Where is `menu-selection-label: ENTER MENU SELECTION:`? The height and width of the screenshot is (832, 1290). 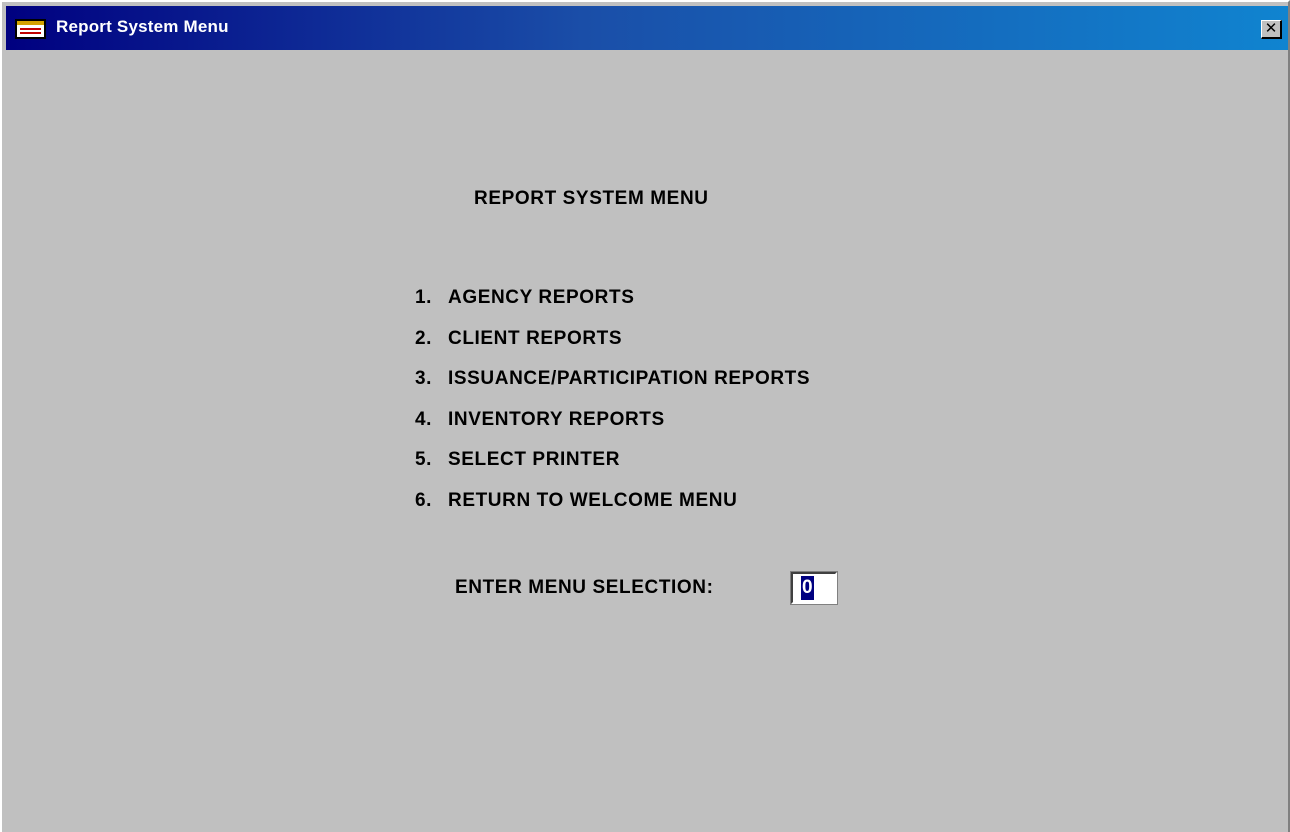
menu-selection-label: ENTER MENU SELECTION: is located at coordinates (584, 587).